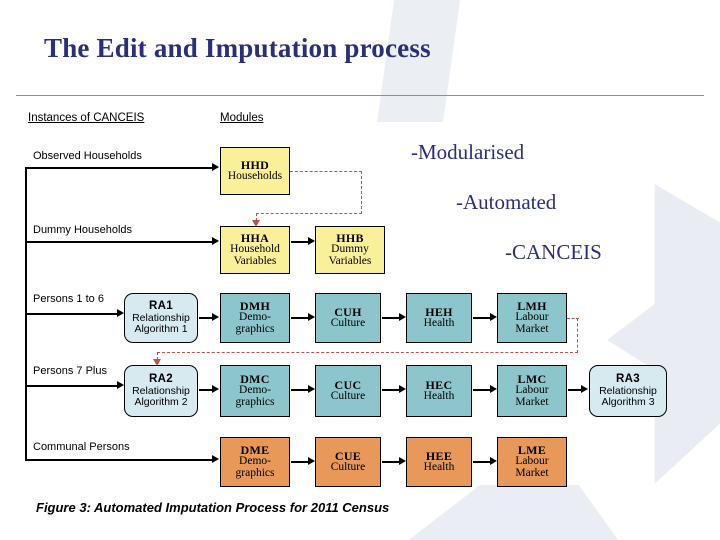 This screenshot has height=540, width=720. I want to click on column-header-instances: Instances of CANCEIS, so click(86, 118).